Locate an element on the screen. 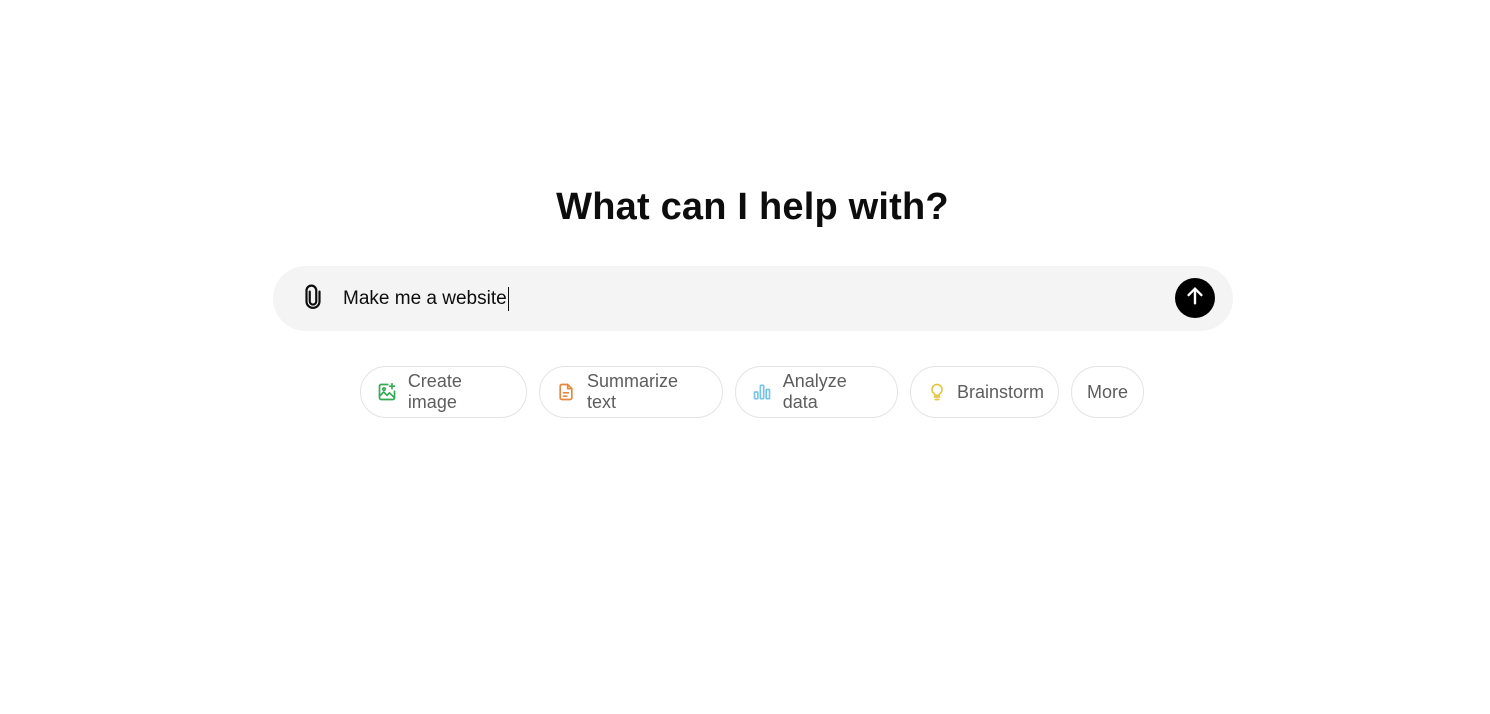  more-button: More is located at coordinates (1107, 392).